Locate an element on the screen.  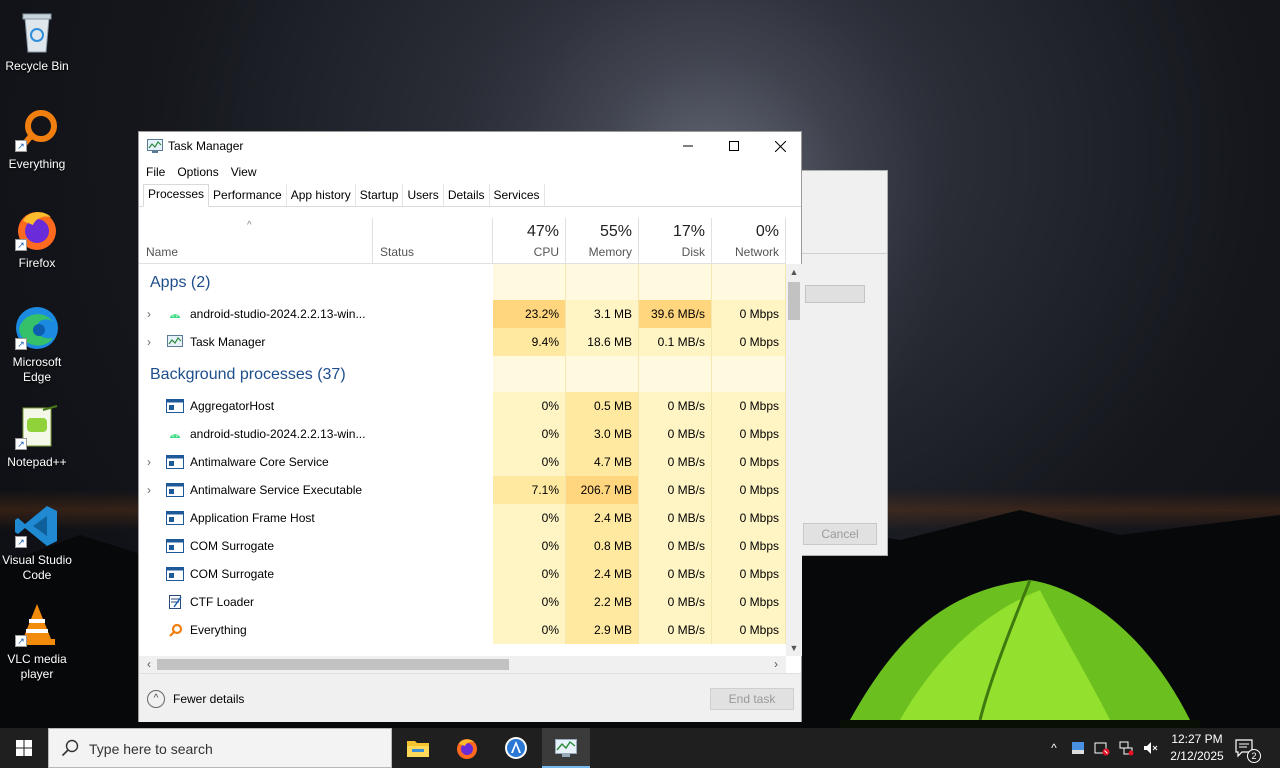
process-name: CTF Loader is located at coordinates (222, 602).